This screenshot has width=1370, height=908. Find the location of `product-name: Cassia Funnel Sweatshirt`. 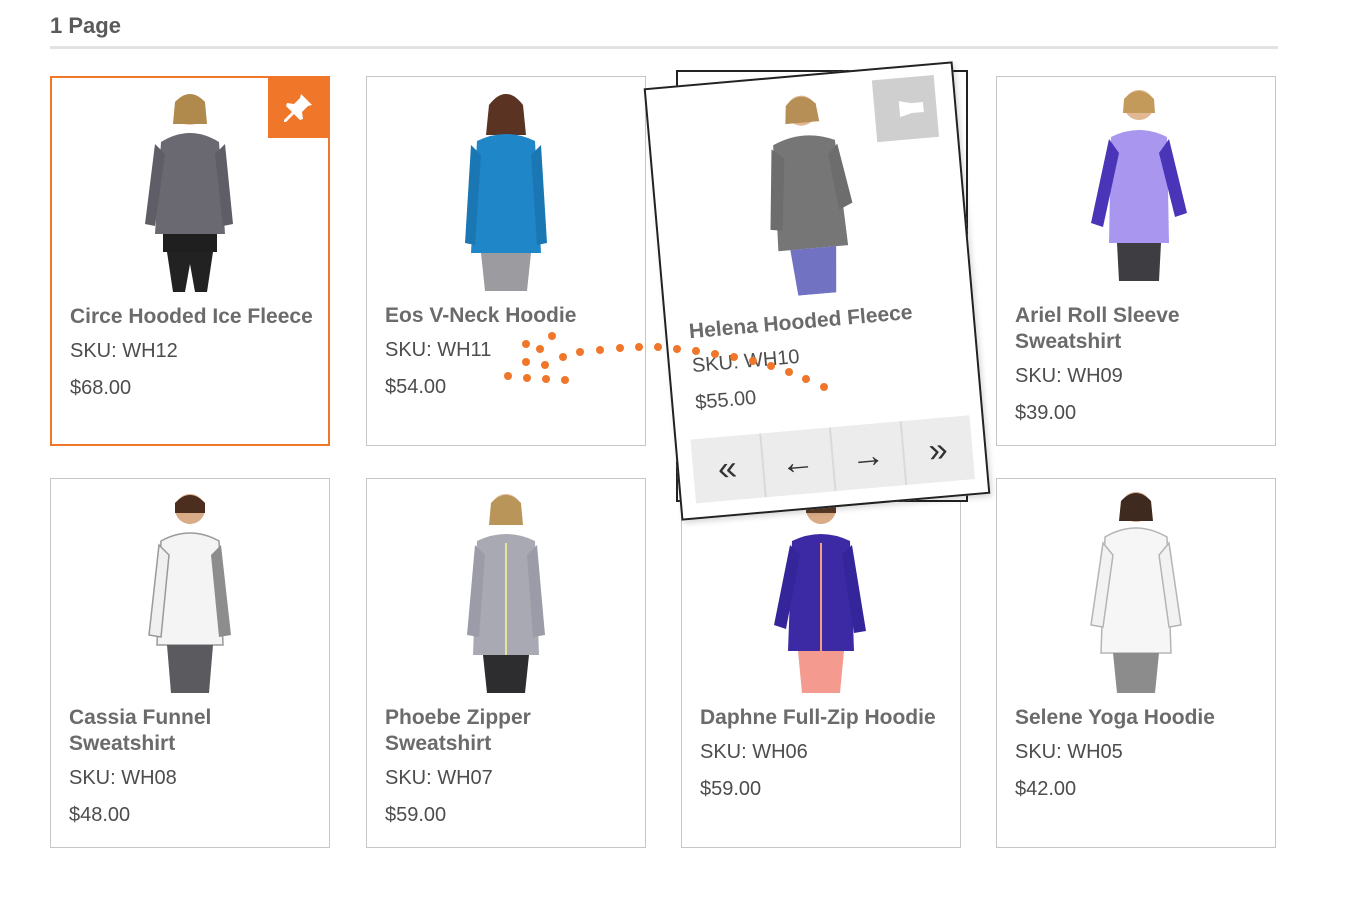

product-name: Cassia Funnel Sweatshirt is located at coordinates (192, 731).